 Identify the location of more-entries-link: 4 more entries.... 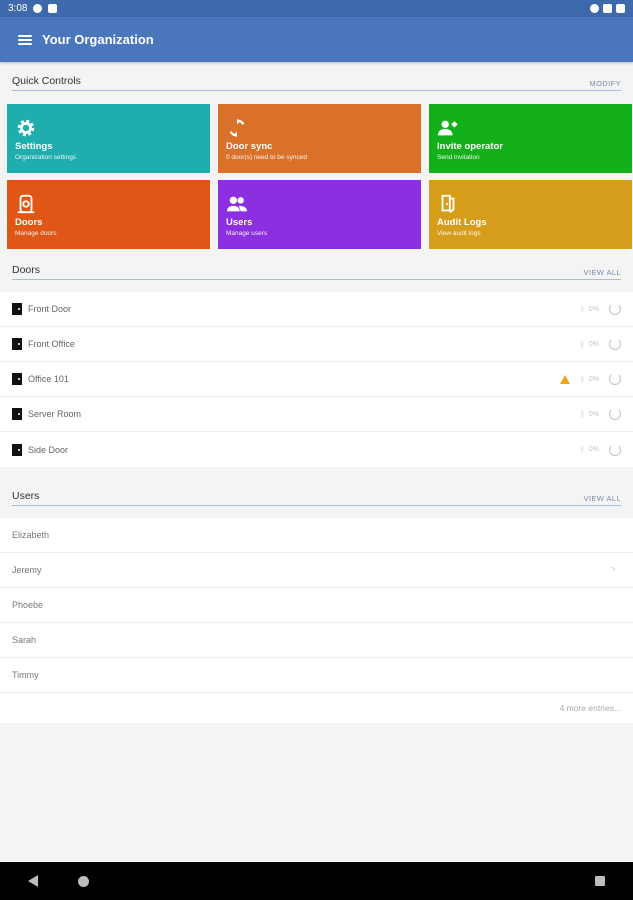
(316, 708).